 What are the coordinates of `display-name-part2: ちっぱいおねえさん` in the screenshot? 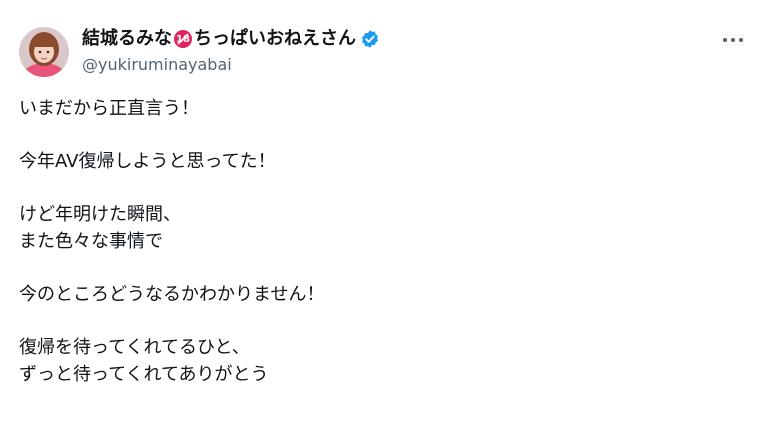 It's located at (275, 38).